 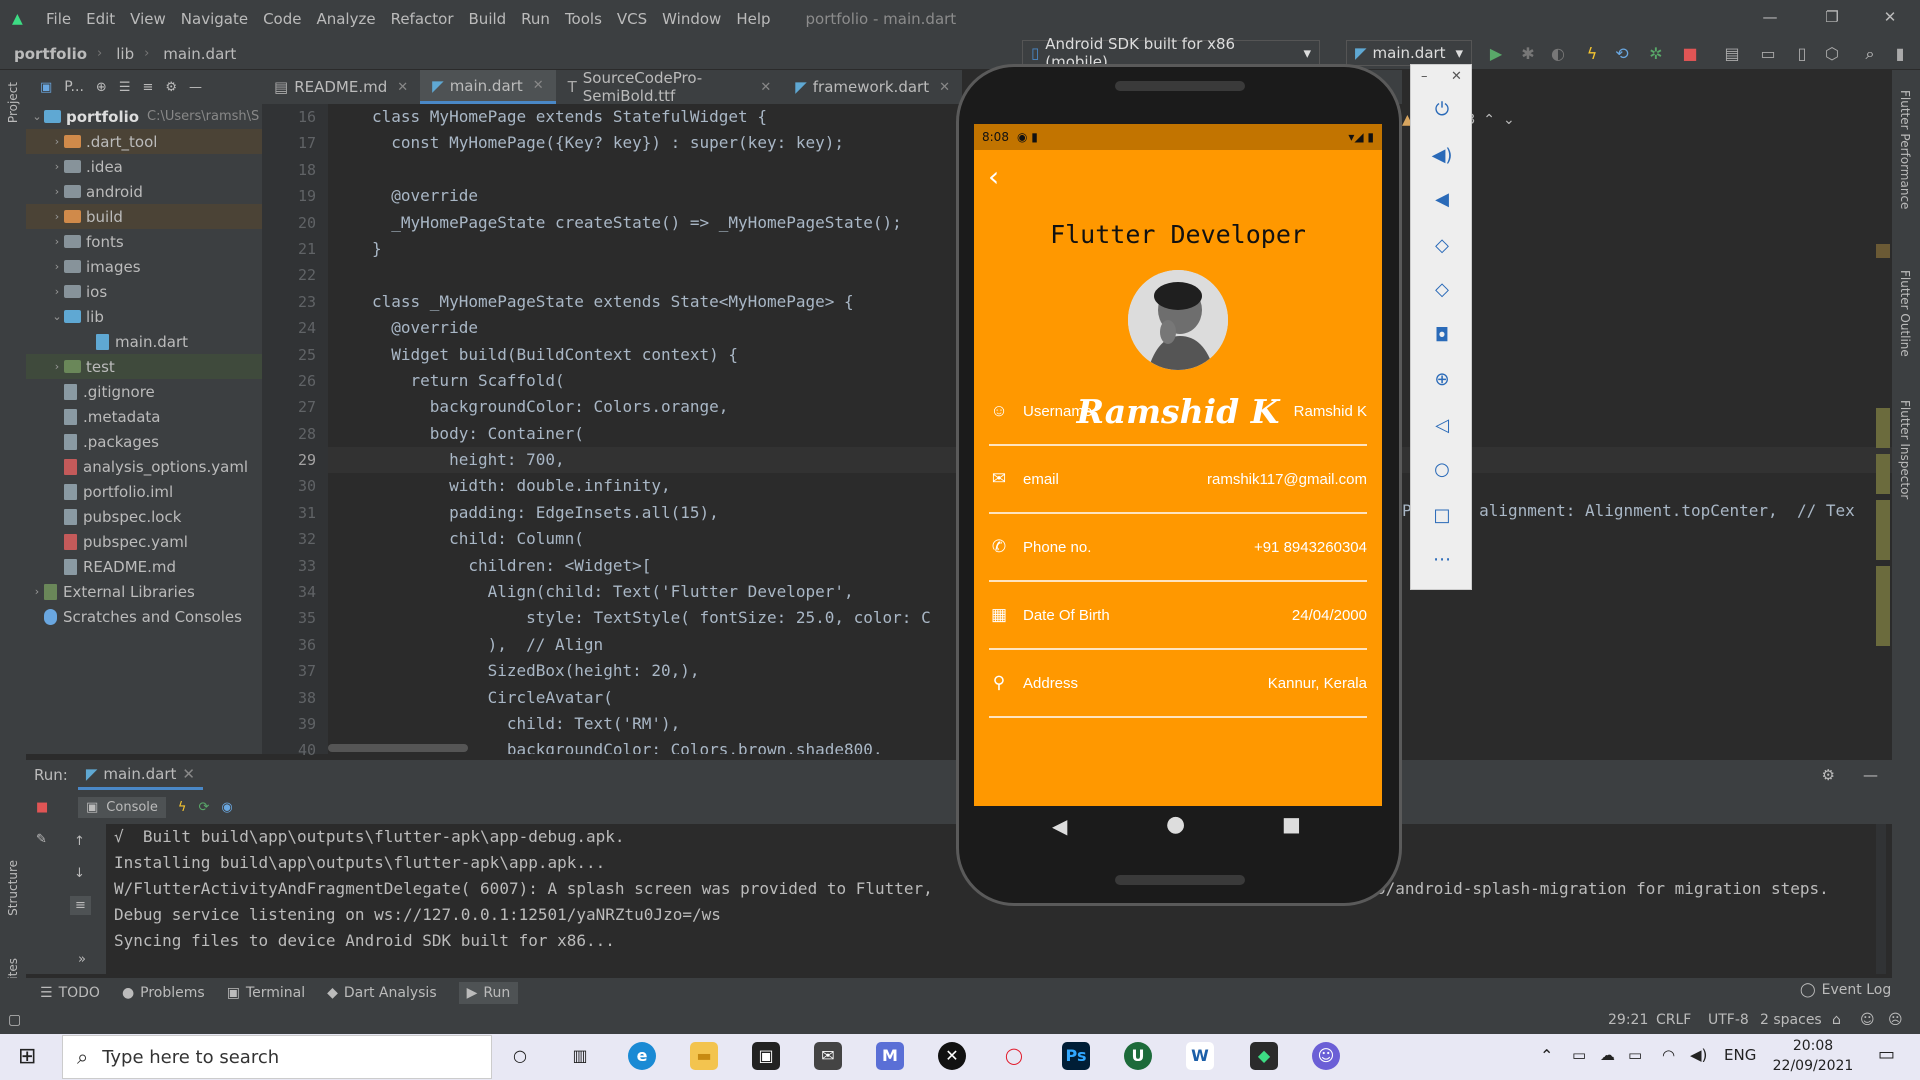 What do you see at coordinates (1442, 560) in the screenshot?
I see `more-options-icon: ⋯` at bounding box center [1442, 560].